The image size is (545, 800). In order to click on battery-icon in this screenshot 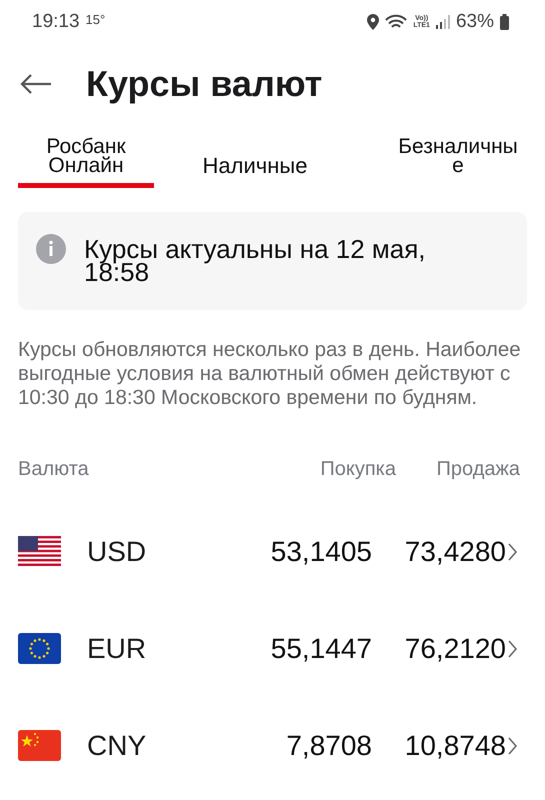, I will do `click(504, 22)`.